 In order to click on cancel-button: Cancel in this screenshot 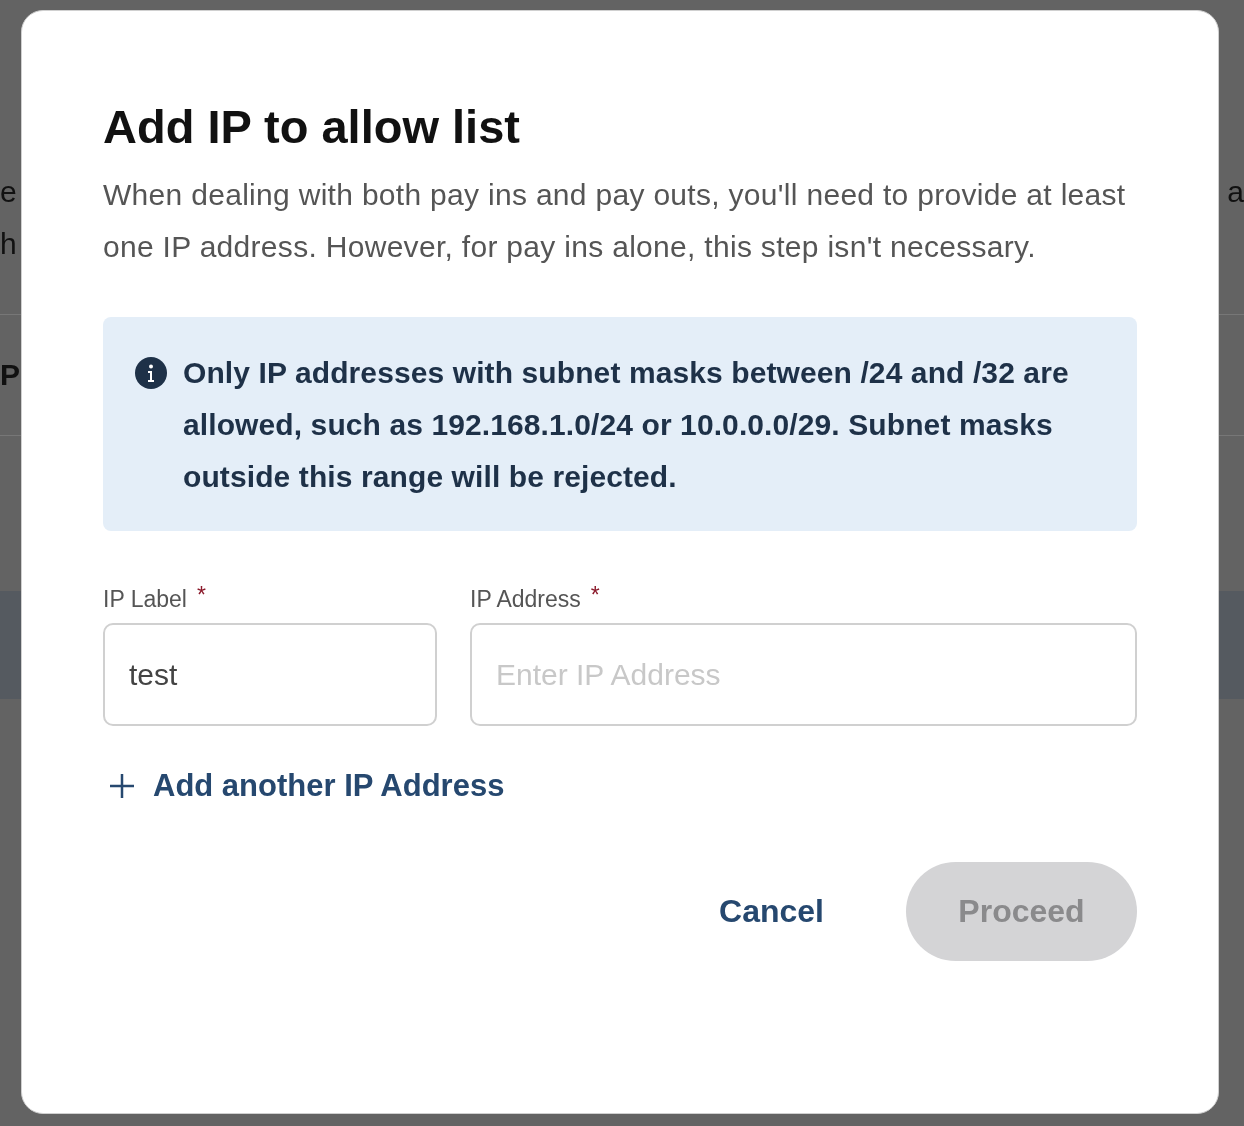, I will do `click(771, 911)`.